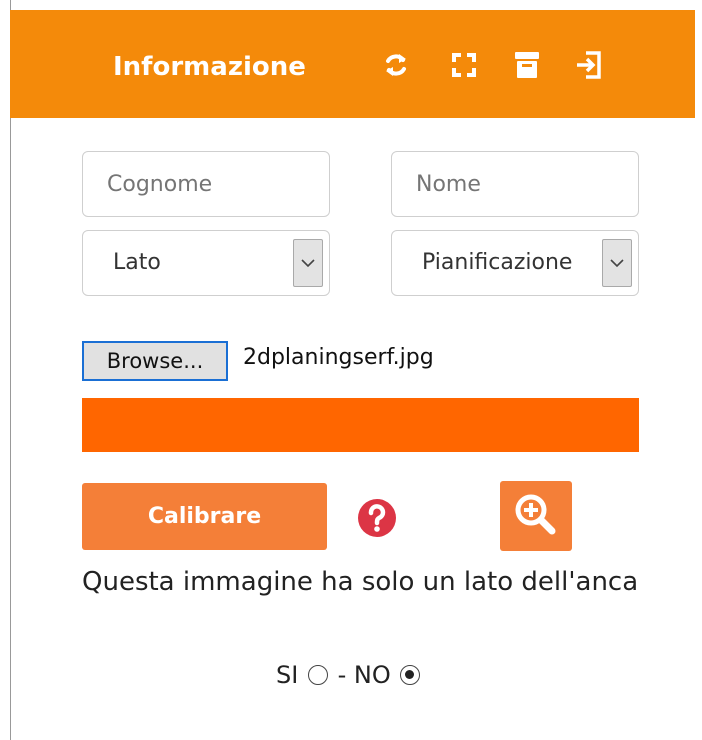 This screenshot has width=702, height=740. Describe the element at coordinates (377, 518) in the screenshot. I see `question-circle-icon` at that location.